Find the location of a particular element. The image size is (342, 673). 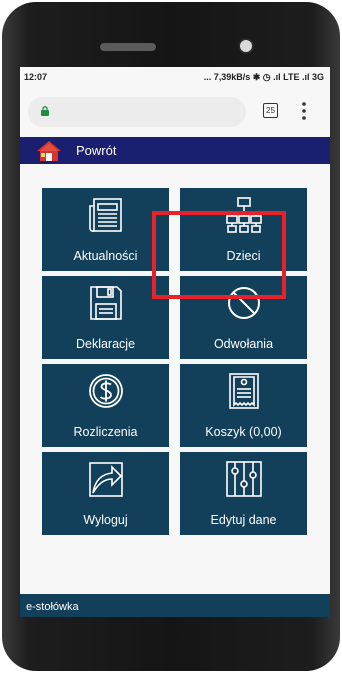

tile-rozliczenia: Rozliczenia is located at coordinates (105, 405).